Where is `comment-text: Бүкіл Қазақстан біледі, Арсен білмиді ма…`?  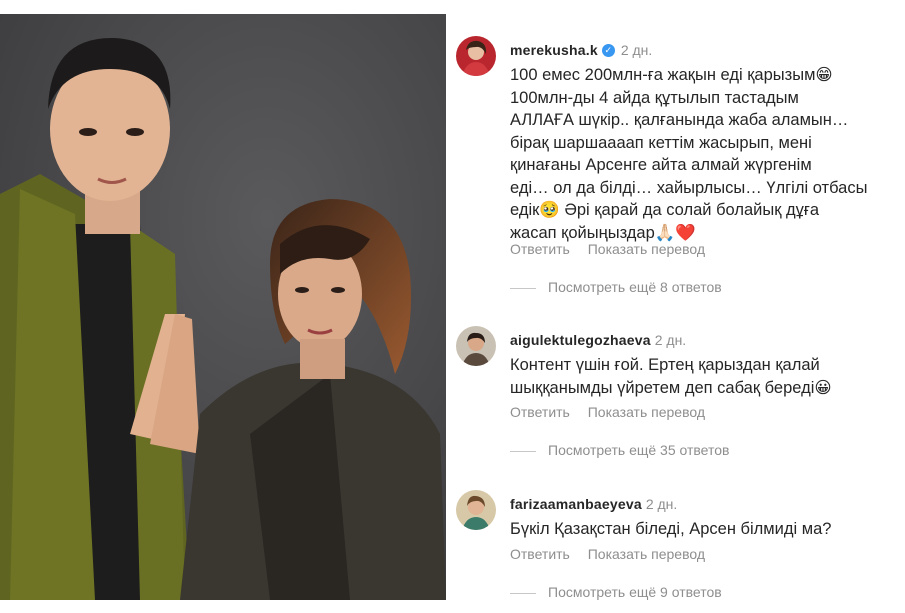 comment-text: Бүкіл Қазақстан біледі, Арсен білмиді ма… is located at coordinates (702, 529).